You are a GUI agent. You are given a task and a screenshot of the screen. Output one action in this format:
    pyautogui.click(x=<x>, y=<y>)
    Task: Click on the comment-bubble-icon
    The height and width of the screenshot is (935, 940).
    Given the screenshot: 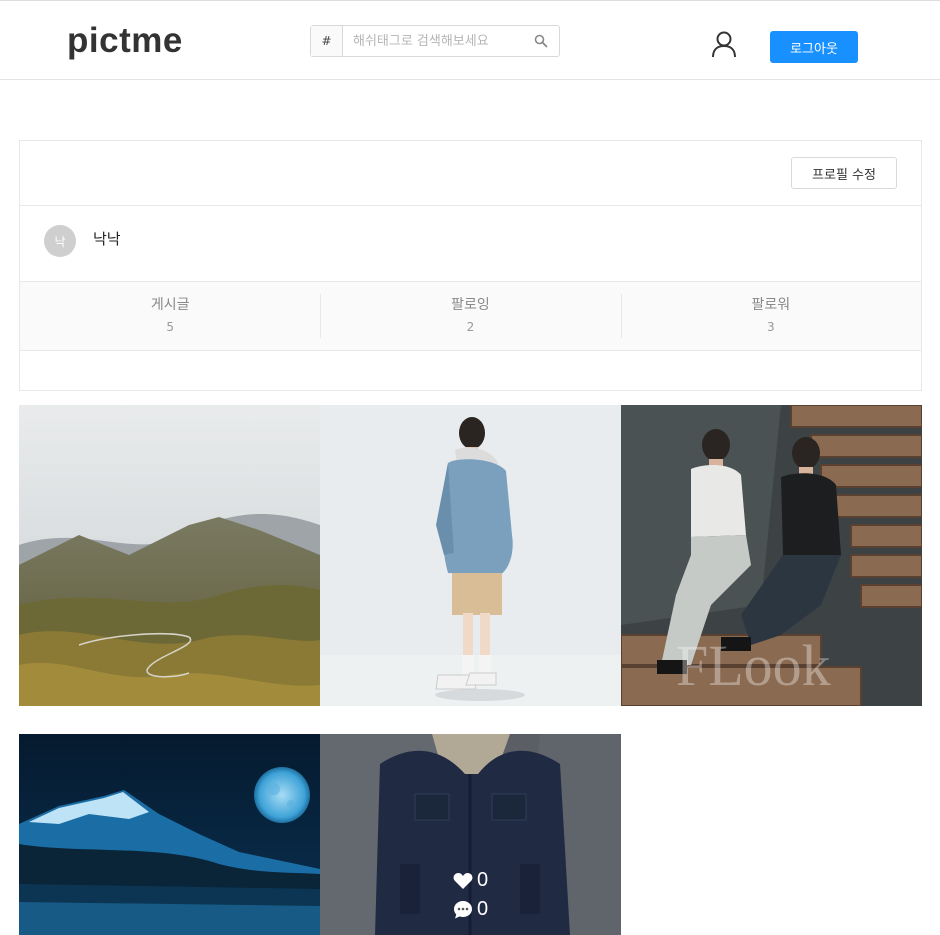 What is the action you would take?
    pyautogui.click(x=462, y=909)
    